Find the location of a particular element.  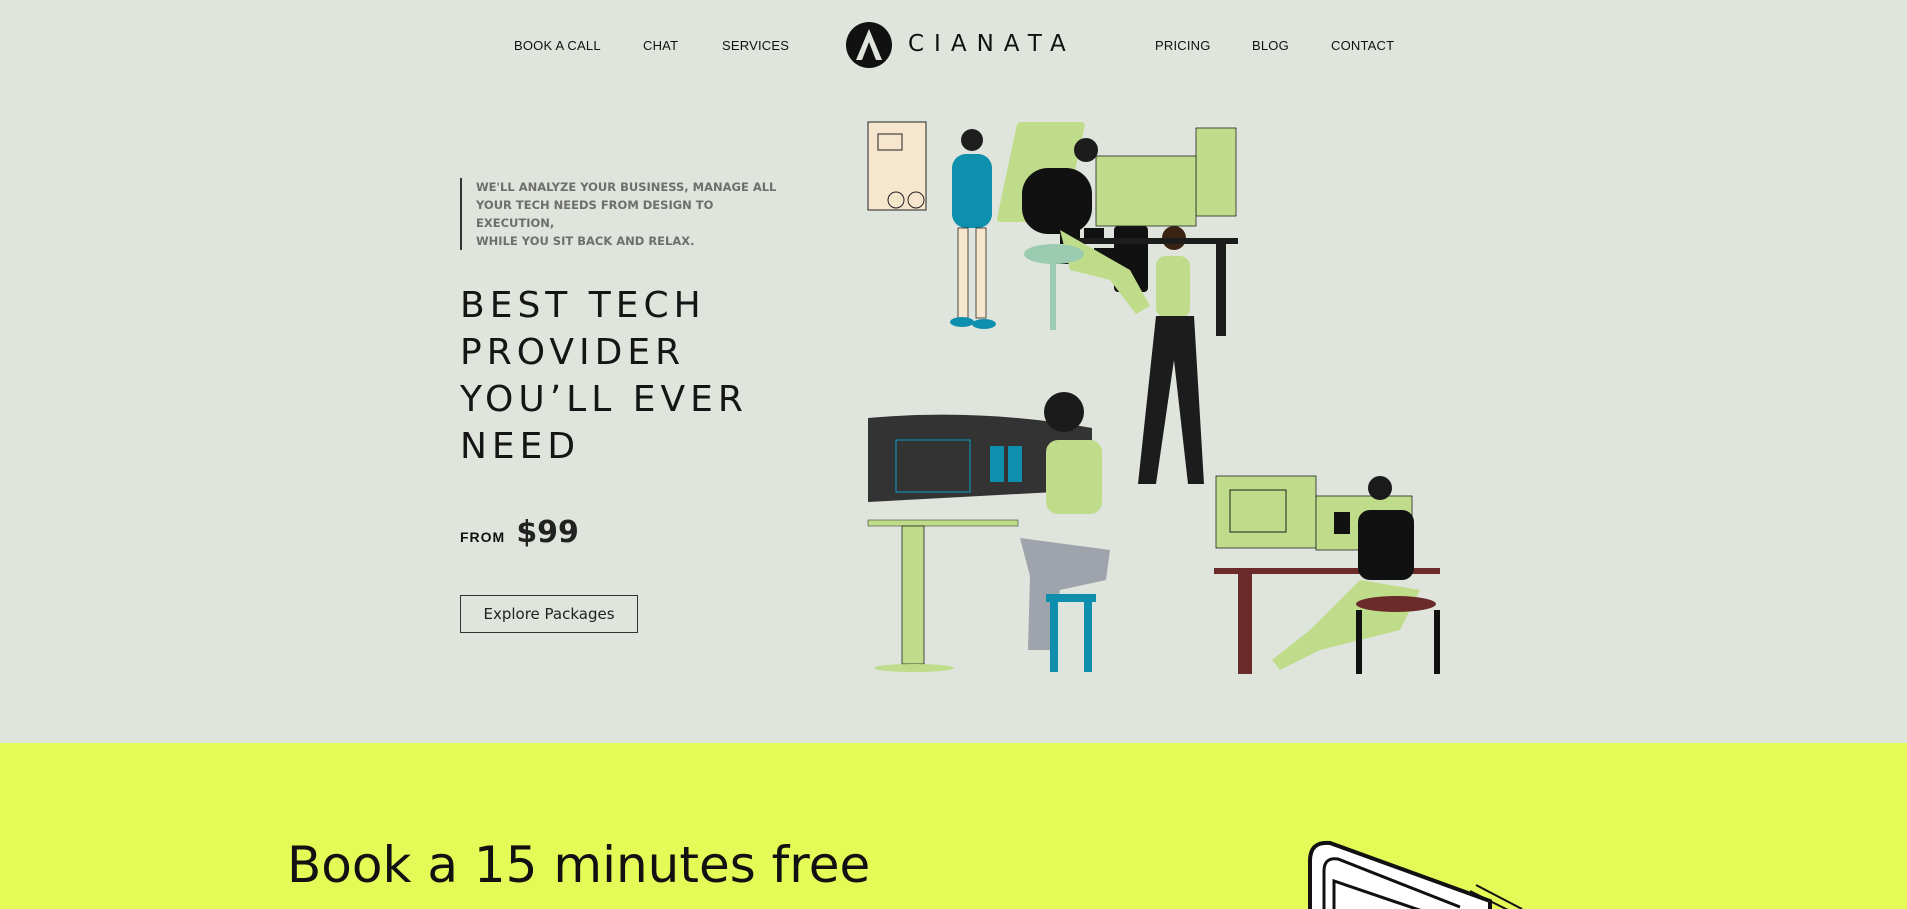

laptop-outline-illustration is located at coordinates (1415, 874).